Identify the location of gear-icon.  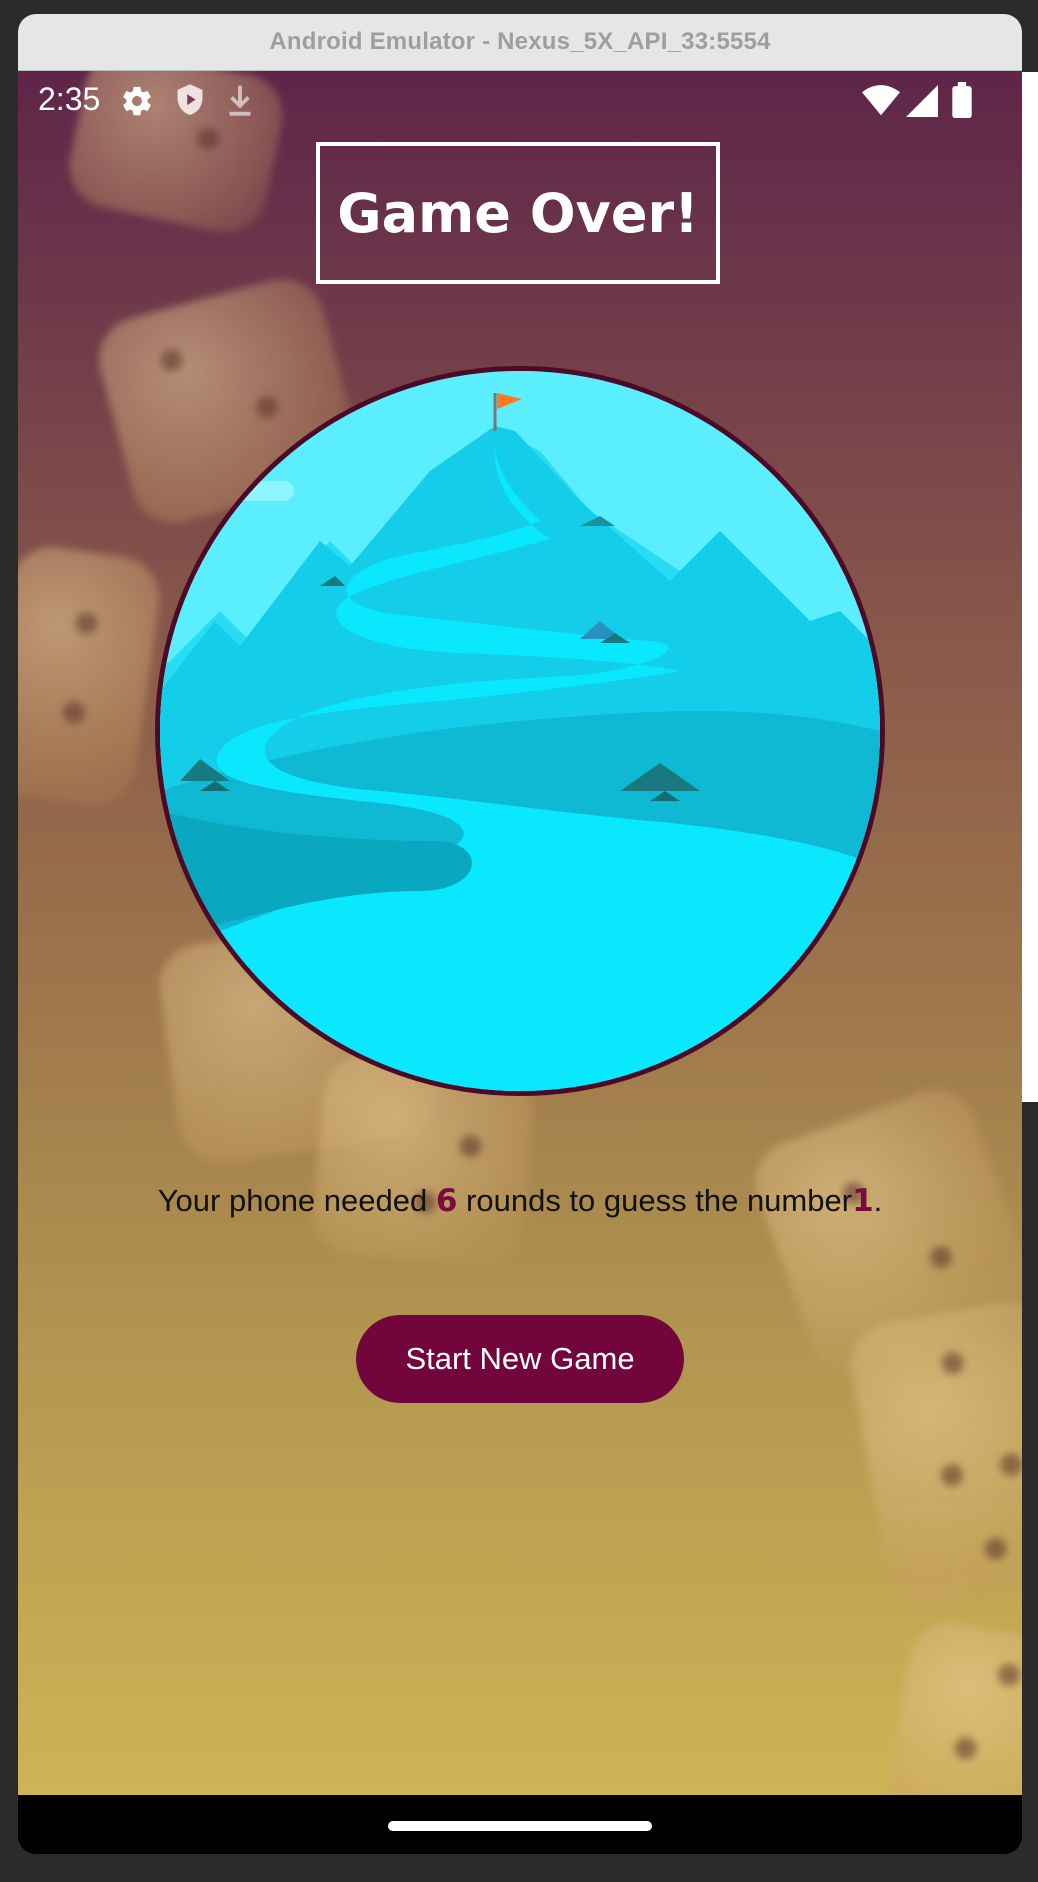
(137, 103).